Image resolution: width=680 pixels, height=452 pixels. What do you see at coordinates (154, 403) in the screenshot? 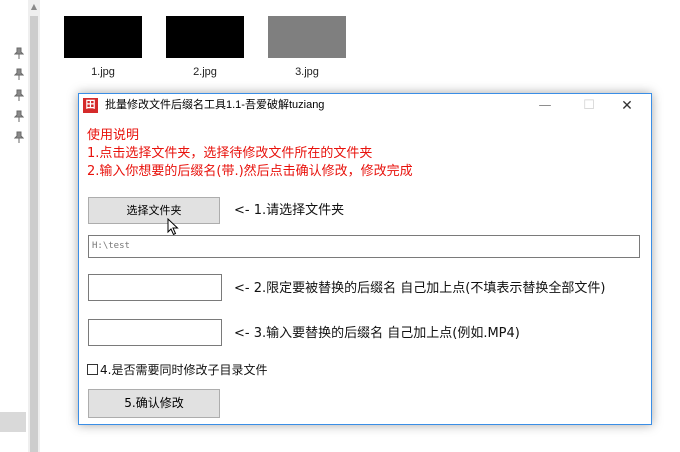
I see `confirm-button: 5.确认修改` at bounding box center [154, 403].